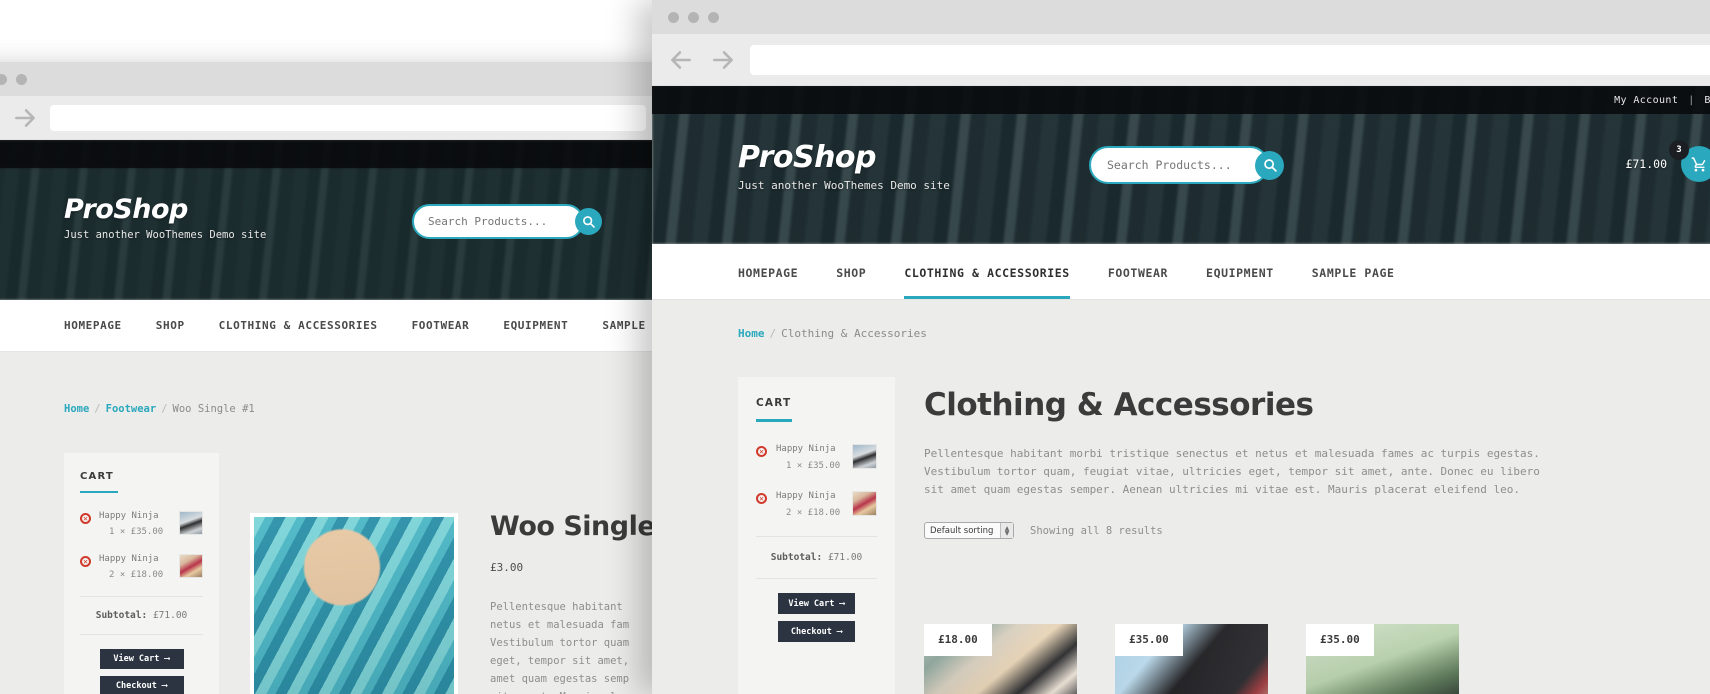  I want to click on mini-cart-total: £71.00, so click(1646, 164).